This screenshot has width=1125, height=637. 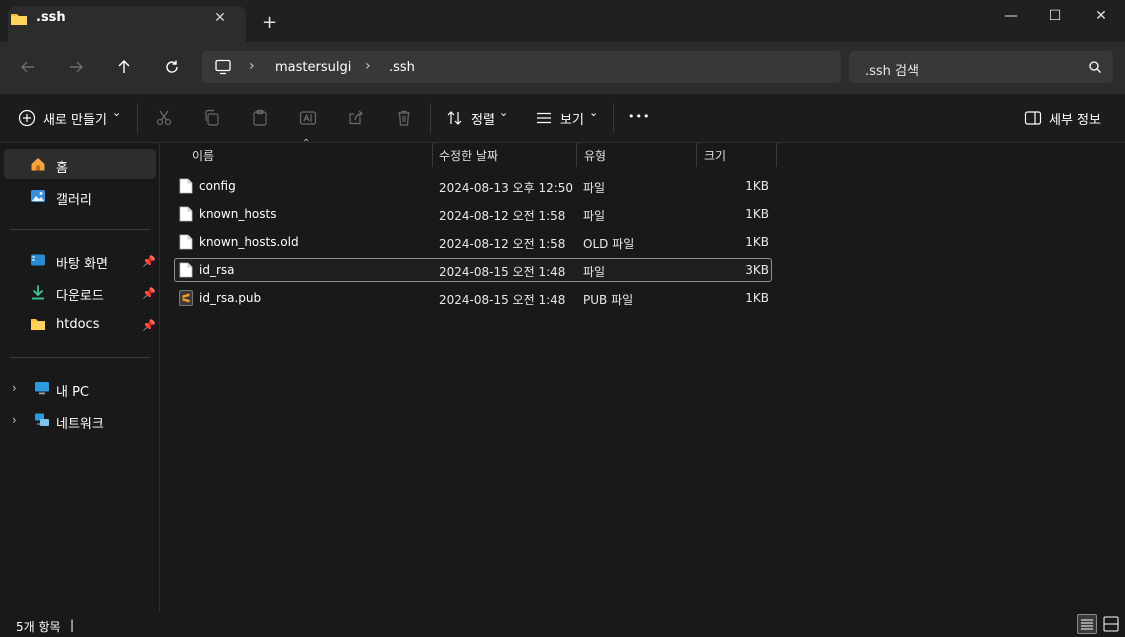 What do you see at coordinates (468, 155) in the screenshot?
I see `column-header-modified: 수정한 날짜` at bounding box center [468, 155].